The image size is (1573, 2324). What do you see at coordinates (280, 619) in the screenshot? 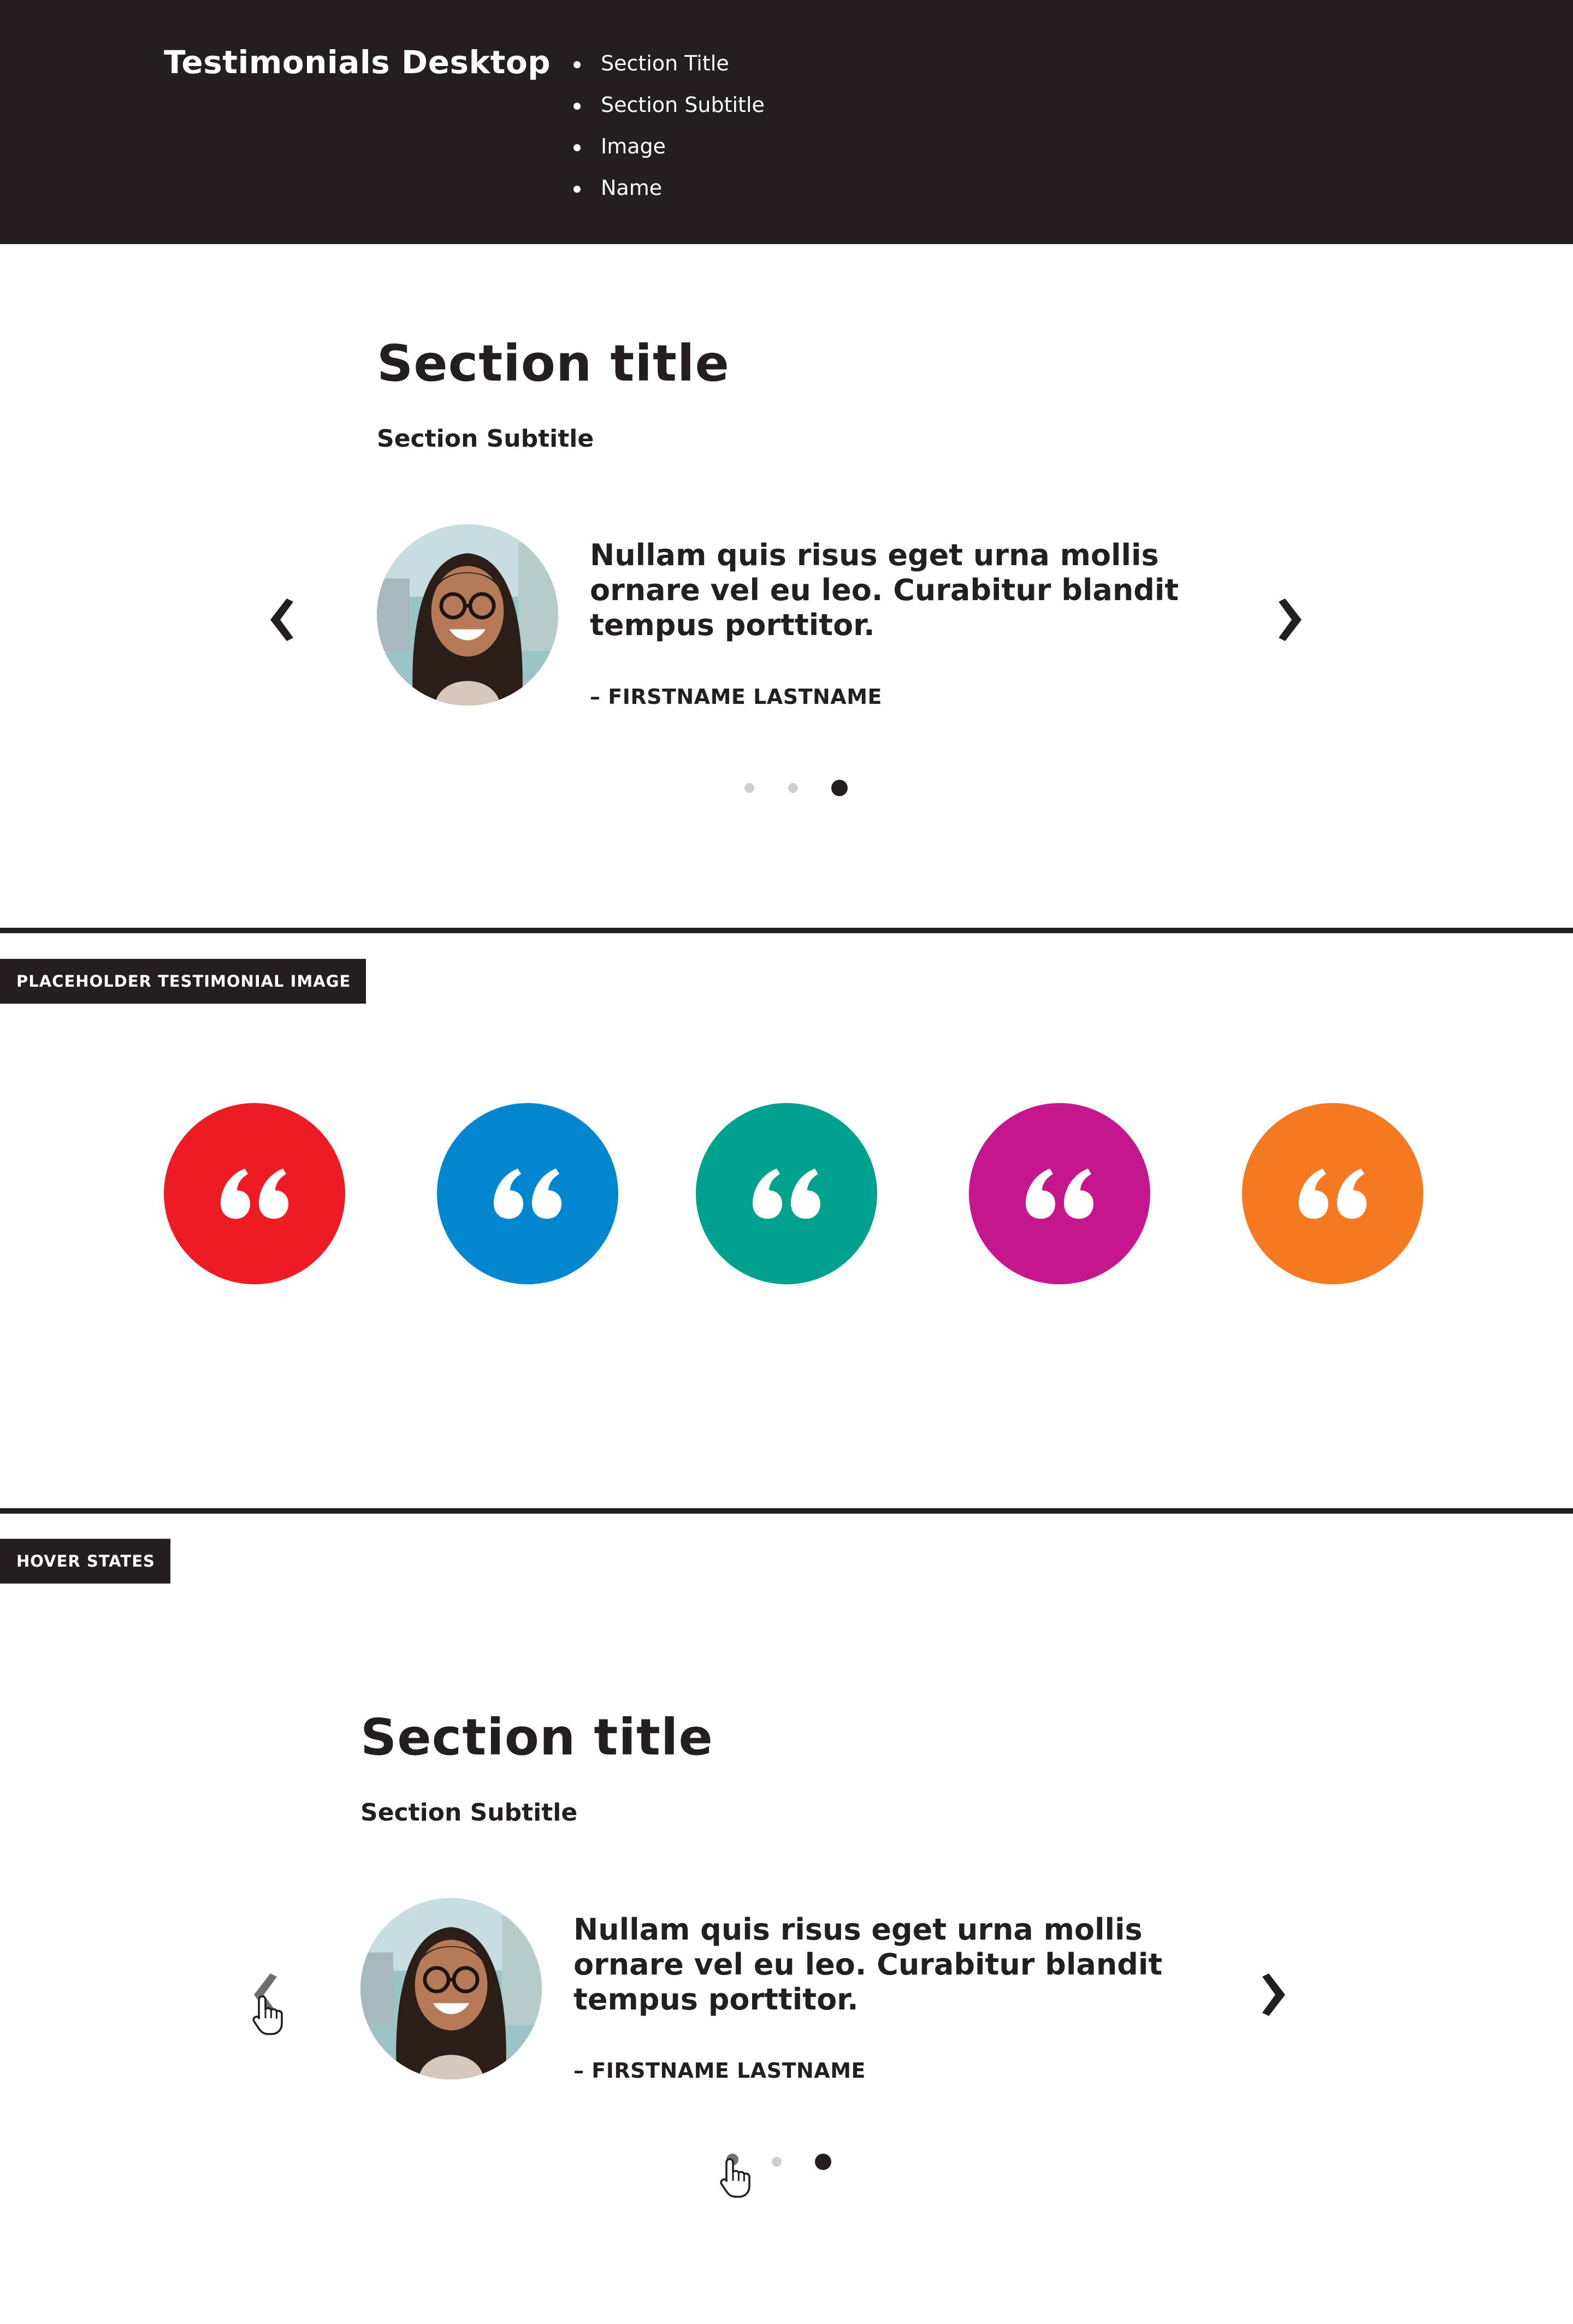
I see `chevron-left-icon` at bounding box center [280, 619].